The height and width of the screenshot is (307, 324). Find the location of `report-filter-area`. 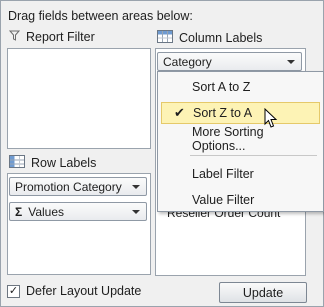

report-filter-area is located at coordinates (79, 98).